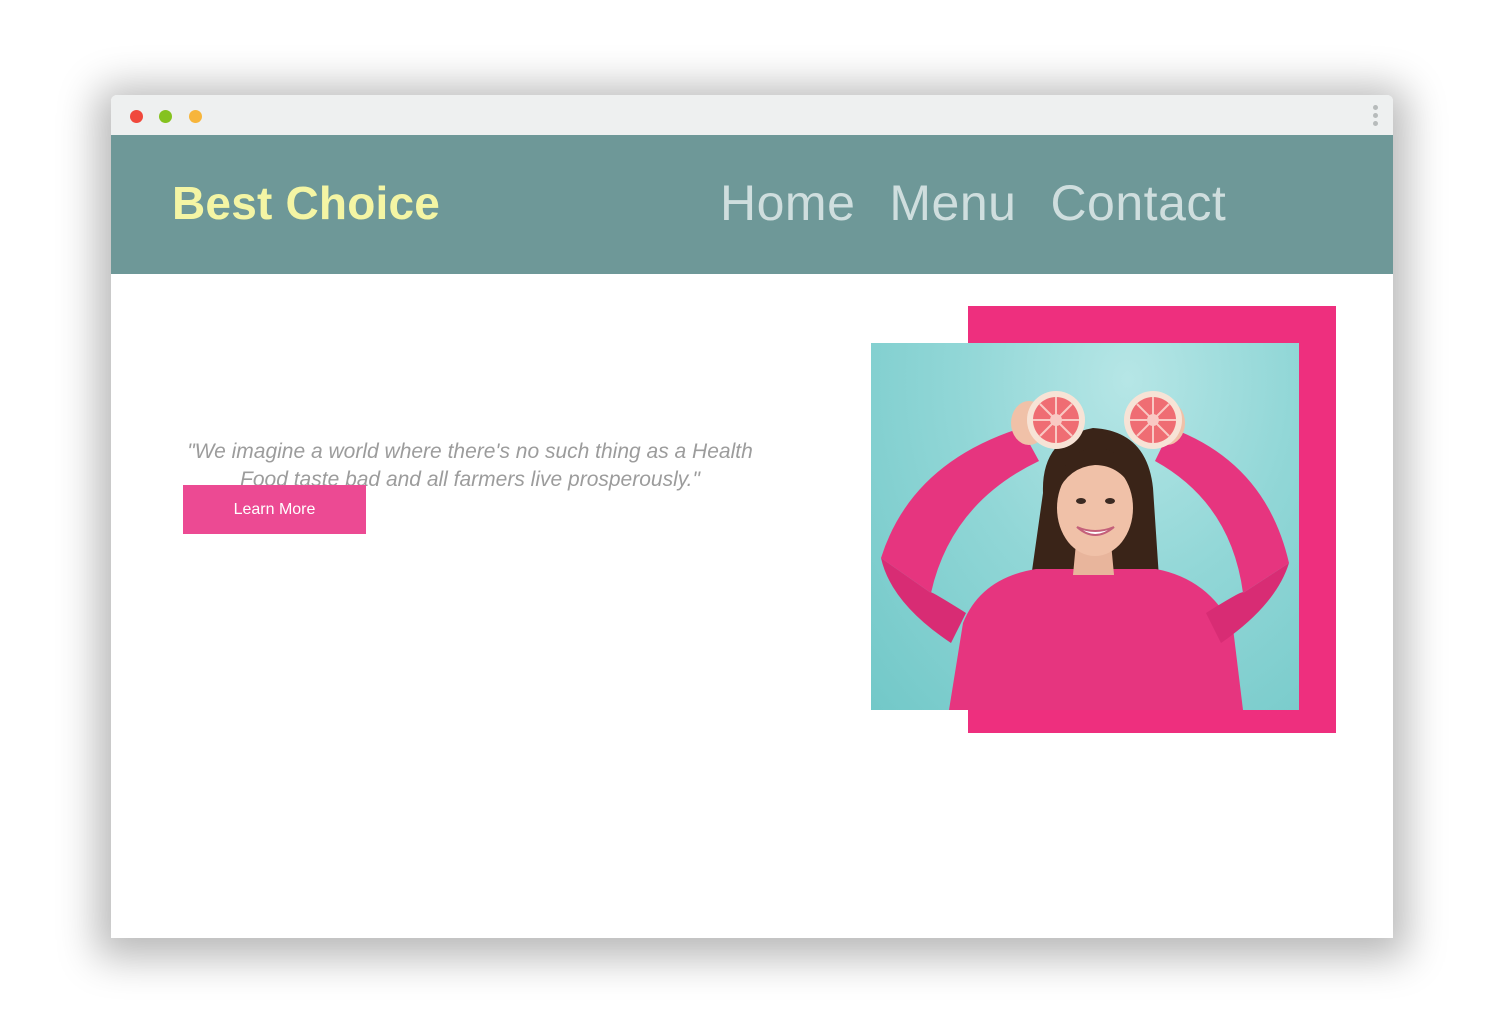 This screenshot has width=1504, height=1018. I want to click on brand-logo: Best Choice, so click(306, 203).